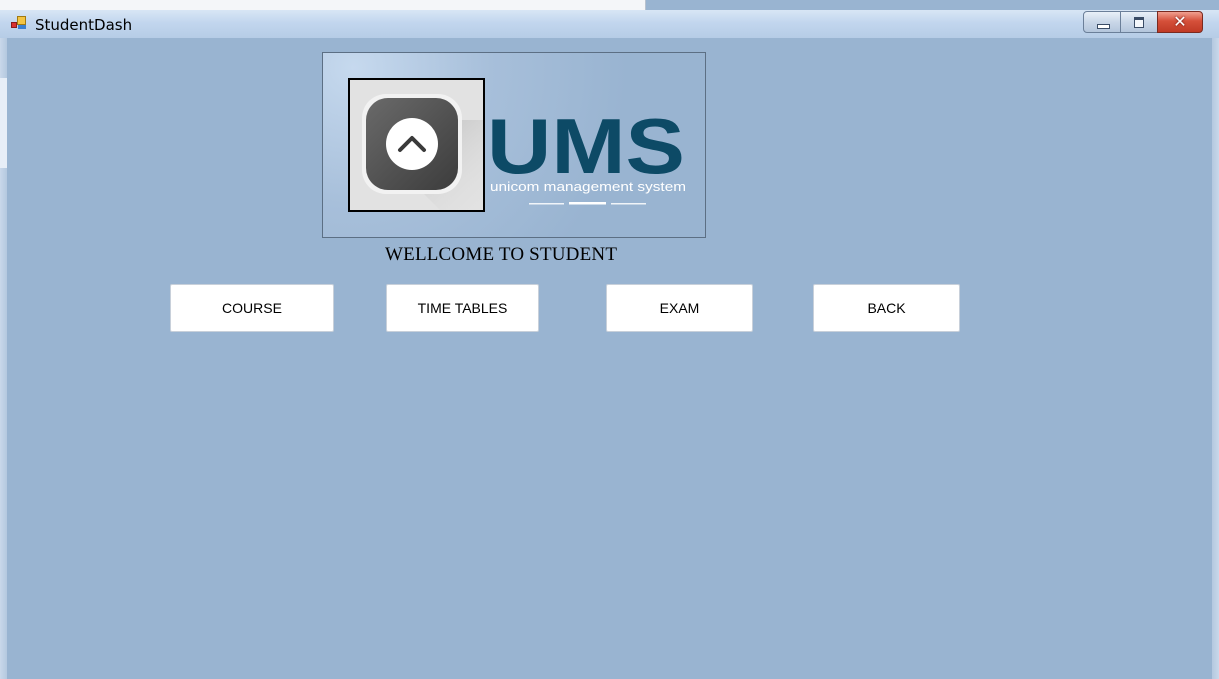 The width and height of the screenshot is (1219, 679). What do you see at coordinates (546, 204) in the screenshot?
I see `logo-underline-left` at bounding box center [546, 204].